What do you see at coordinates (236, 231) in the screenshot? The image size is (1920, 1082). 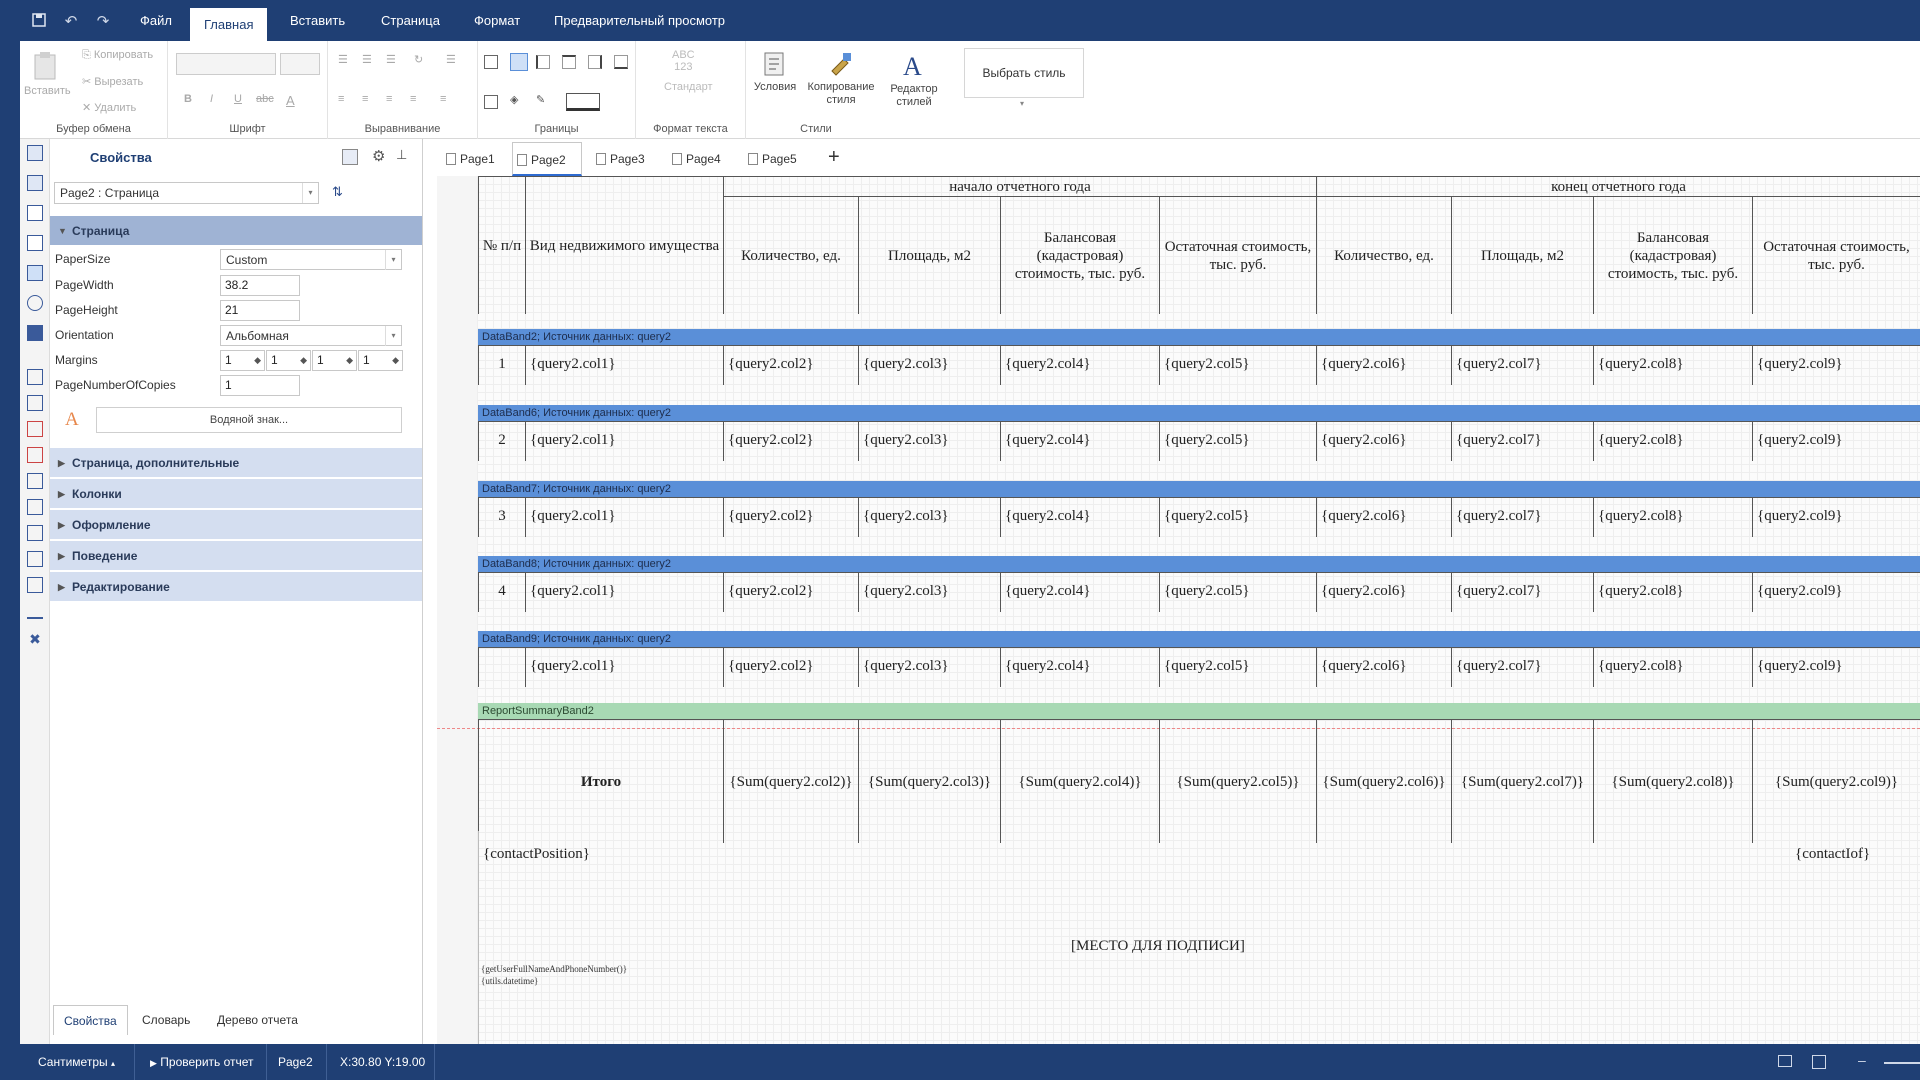 I see `category-page: ▼ Страница` at bounding box center [236, 231].